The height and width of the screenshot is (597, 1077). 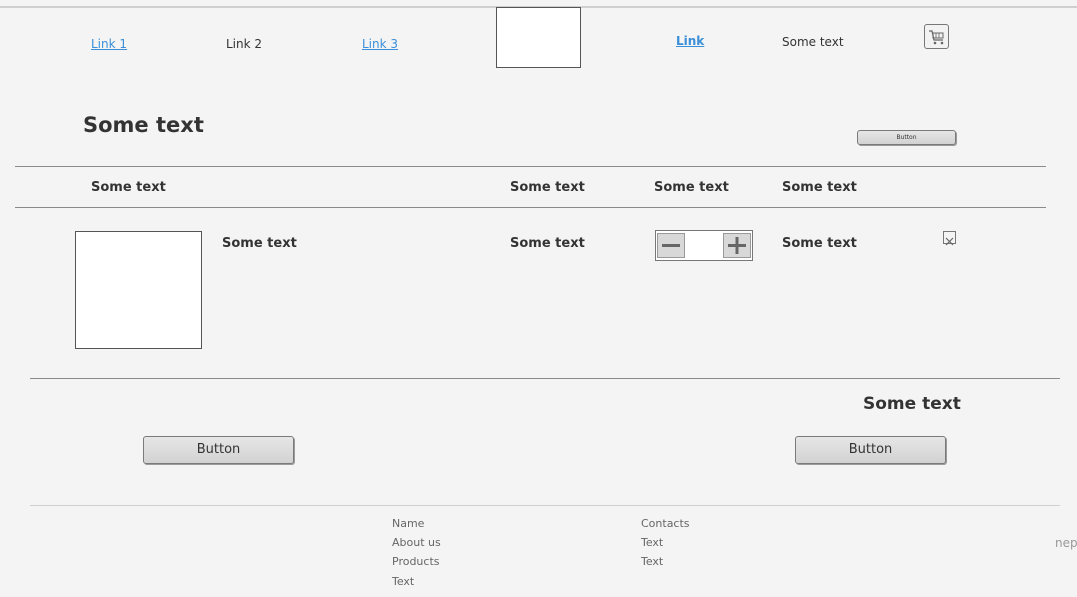 What do you see at coordinates (1066, 543) in the screenshot?
I see `clipped-edge-text: nep` at bounding box center [1066, 543].